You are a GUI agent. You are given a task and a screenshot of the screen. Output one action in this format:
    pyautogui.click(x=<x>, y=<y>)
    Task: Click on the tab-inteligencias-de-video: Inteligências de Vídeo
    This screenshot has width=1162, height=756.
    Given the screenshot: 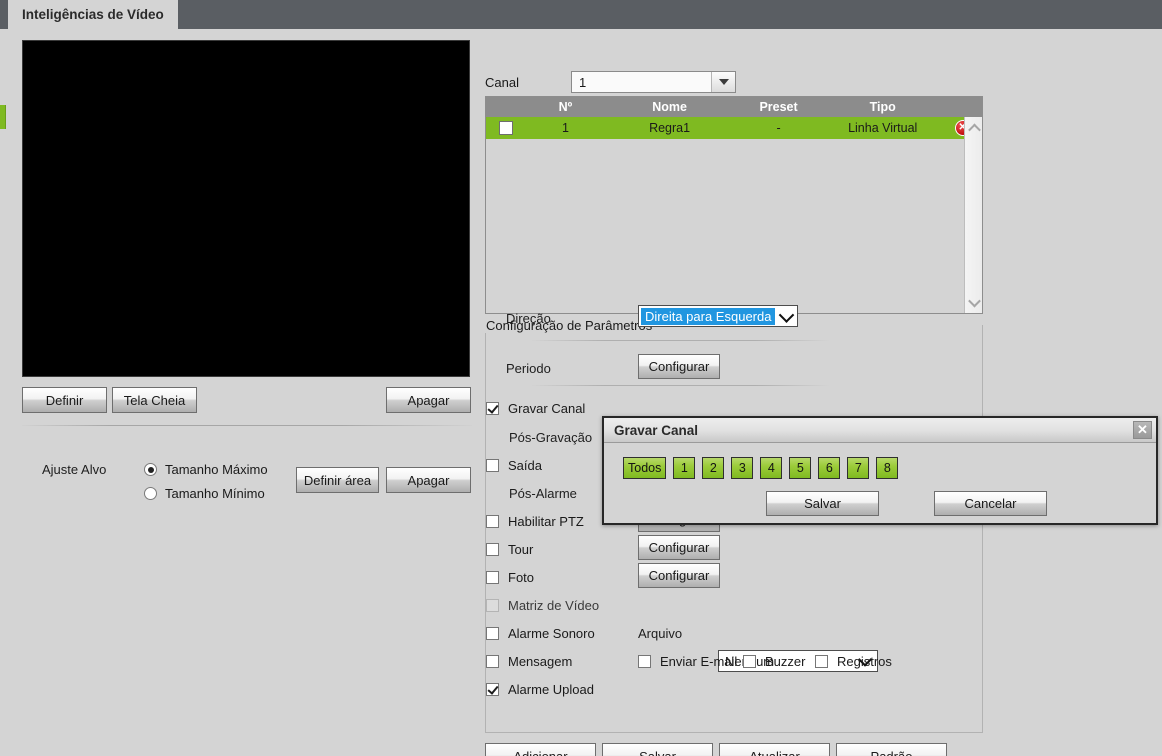 What is the action you would take?
    pyautogui.click(x=93, y=14)
    